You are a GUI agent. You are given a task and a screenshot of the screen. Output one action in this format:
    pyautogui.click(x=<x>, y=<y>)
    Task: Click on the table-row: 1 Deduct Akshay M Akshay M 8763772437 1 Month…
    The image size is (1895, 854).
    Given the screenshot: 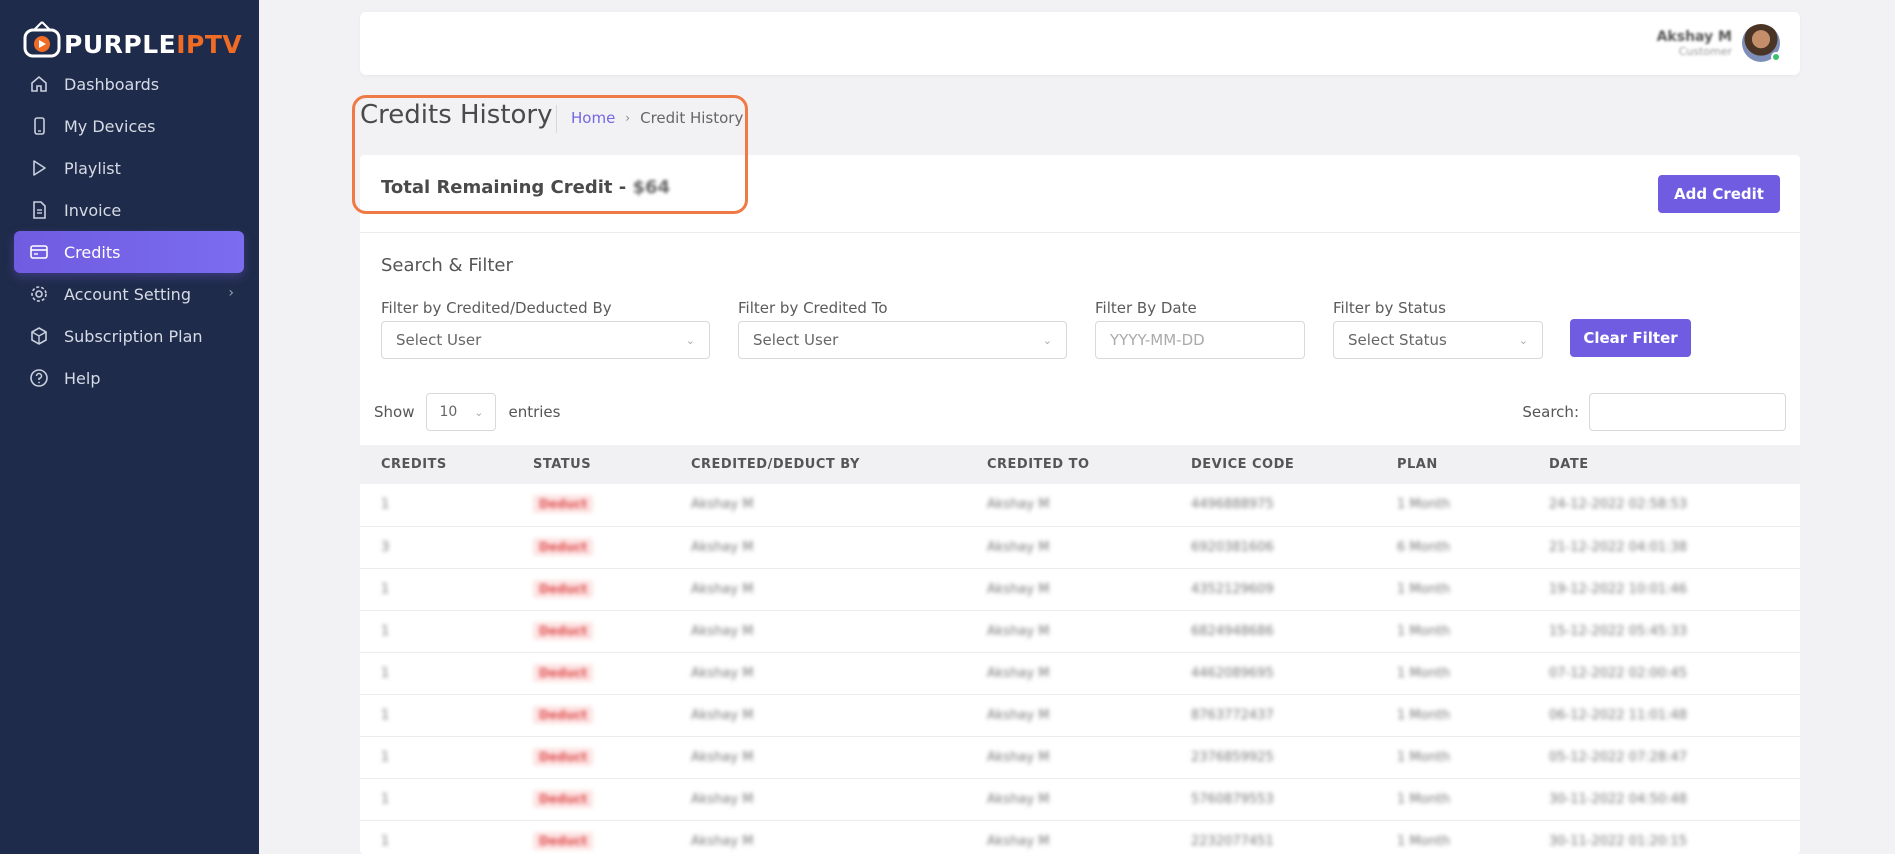 What is the action you would take?
    pyautogui.click(x=1080, y=715)
    